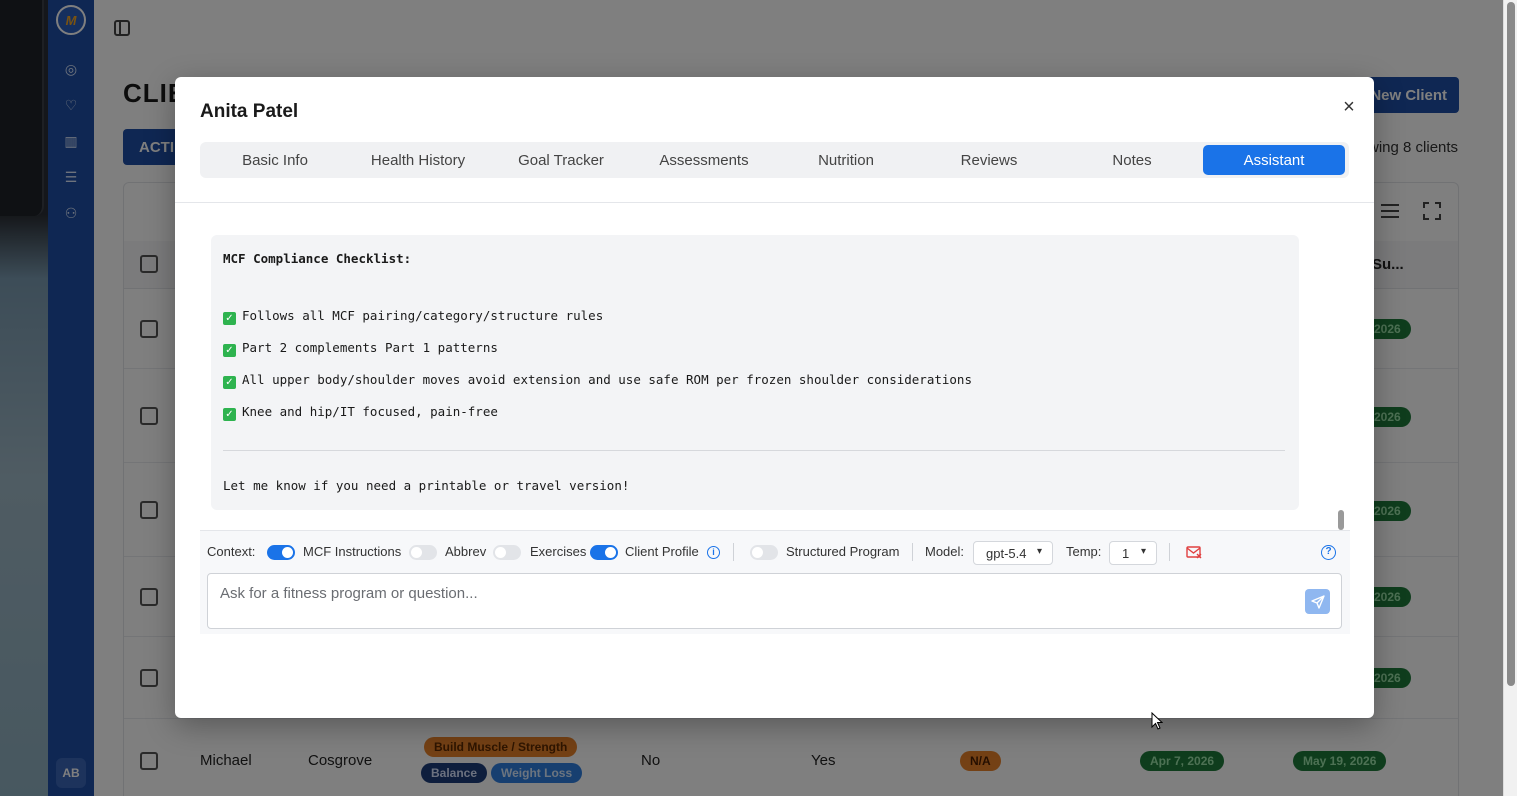 The image size is (1517, 796). Describe the element at coordinates (1126, 553) in the screenshot. I see `temp-value: 1` at that location.